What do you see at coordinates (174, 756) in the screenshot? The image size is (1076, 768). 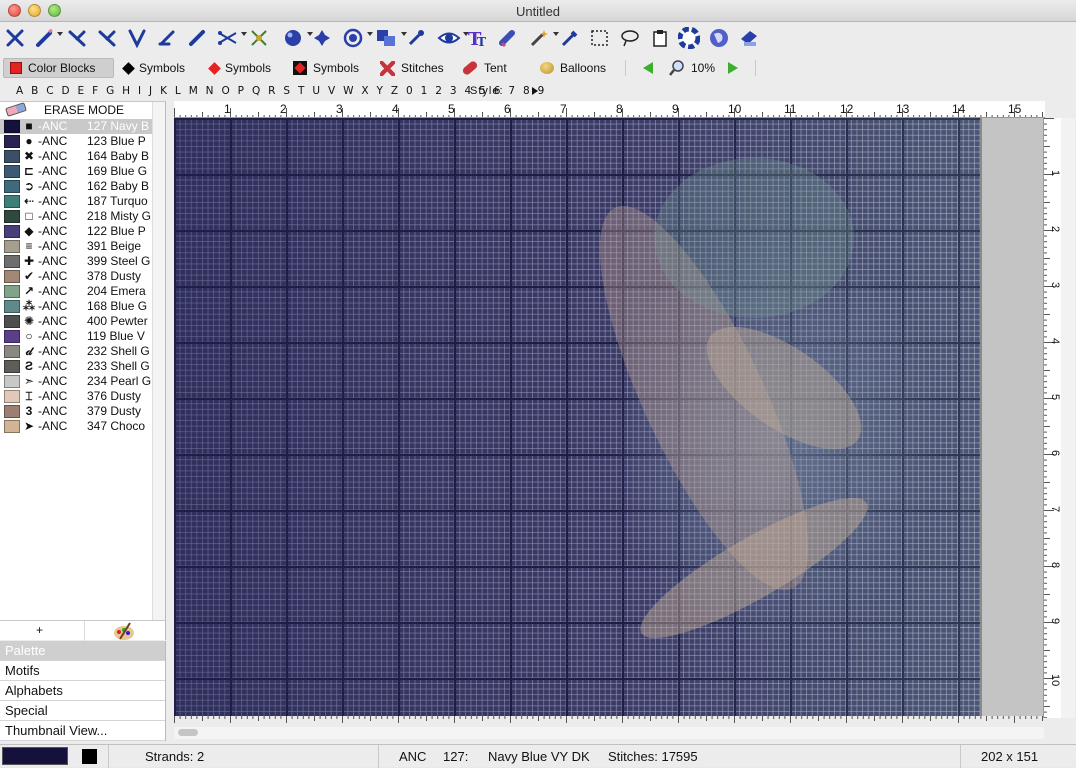 I see `strands-count: Strands: 2` at bounding box center [174, 756].